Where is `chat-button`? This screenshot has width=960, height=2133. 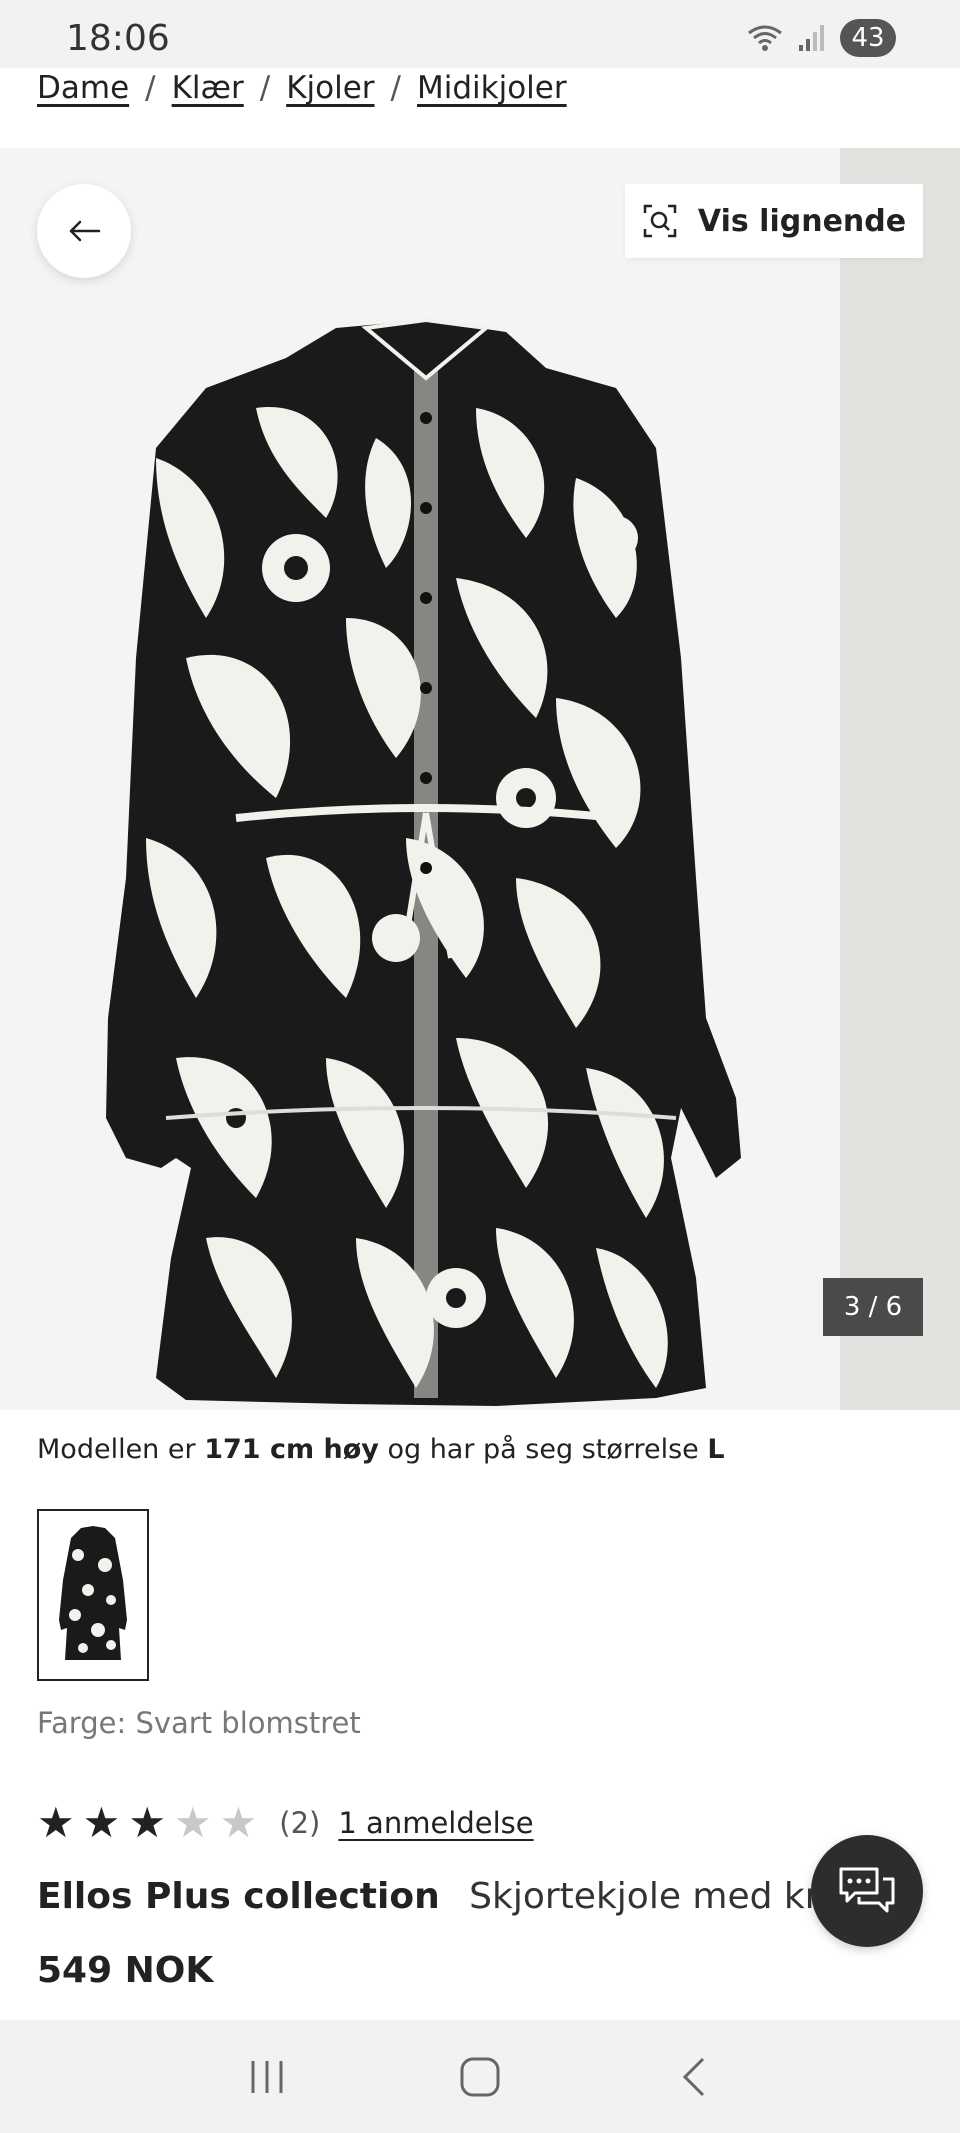
chat-button is located at coordinates (867, 1891).